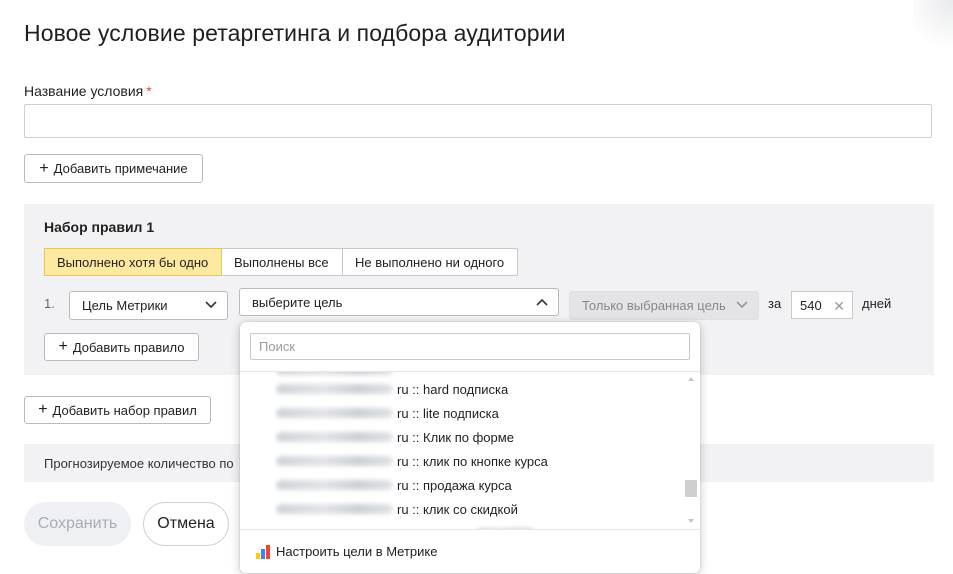 The height and width of the screenshot is (574, 953). Describe the element at coordinates (691, 450) in the screenshot. I see `goal-list-scrollbar` at that location.